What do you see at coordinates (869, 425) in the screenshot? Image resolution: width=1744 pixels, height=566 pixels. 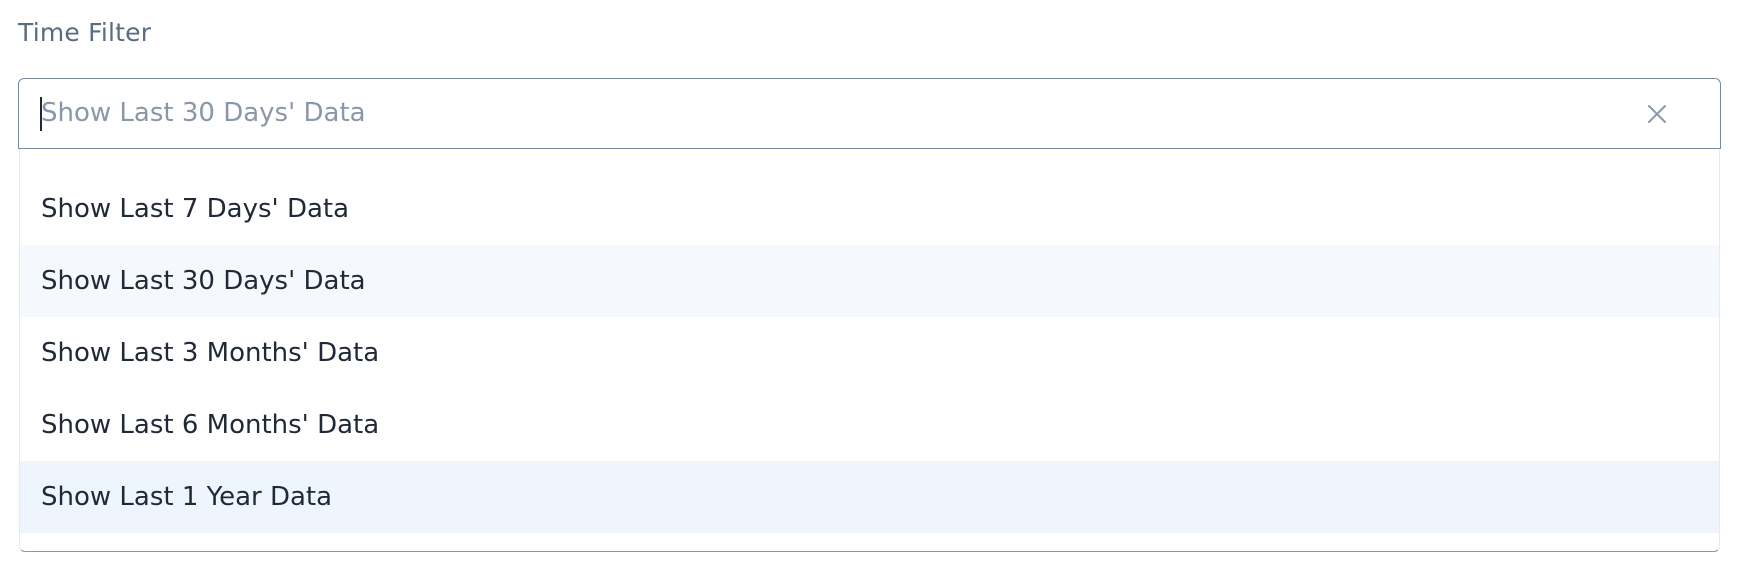 I see `option-last-6-months: Show Last 6 Months' Data` at bounding box center [869, 425].